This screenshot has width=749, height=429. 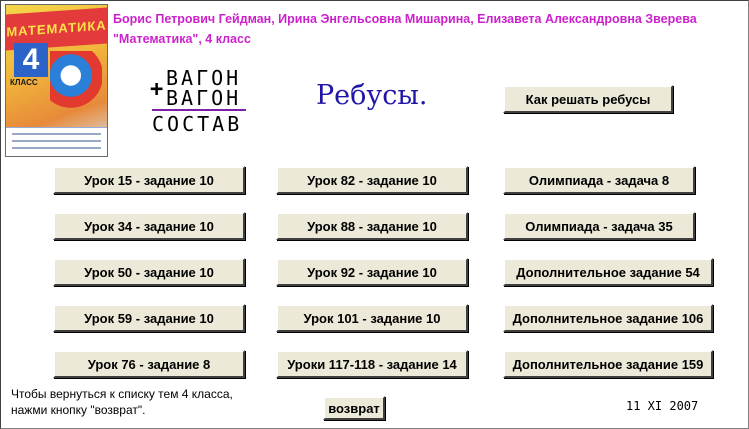 What do you see at coordinates (56, 141) in the screenshot?
I see `cover-bottom-strip` at bounding box center [56, 141].